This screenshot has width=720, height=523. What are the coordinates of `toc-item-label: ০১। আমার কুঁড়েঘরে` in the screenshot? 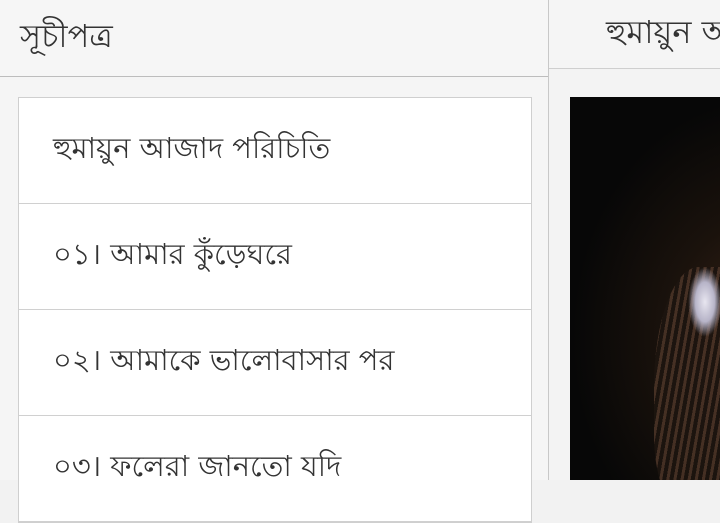 It's located at (172, 254).